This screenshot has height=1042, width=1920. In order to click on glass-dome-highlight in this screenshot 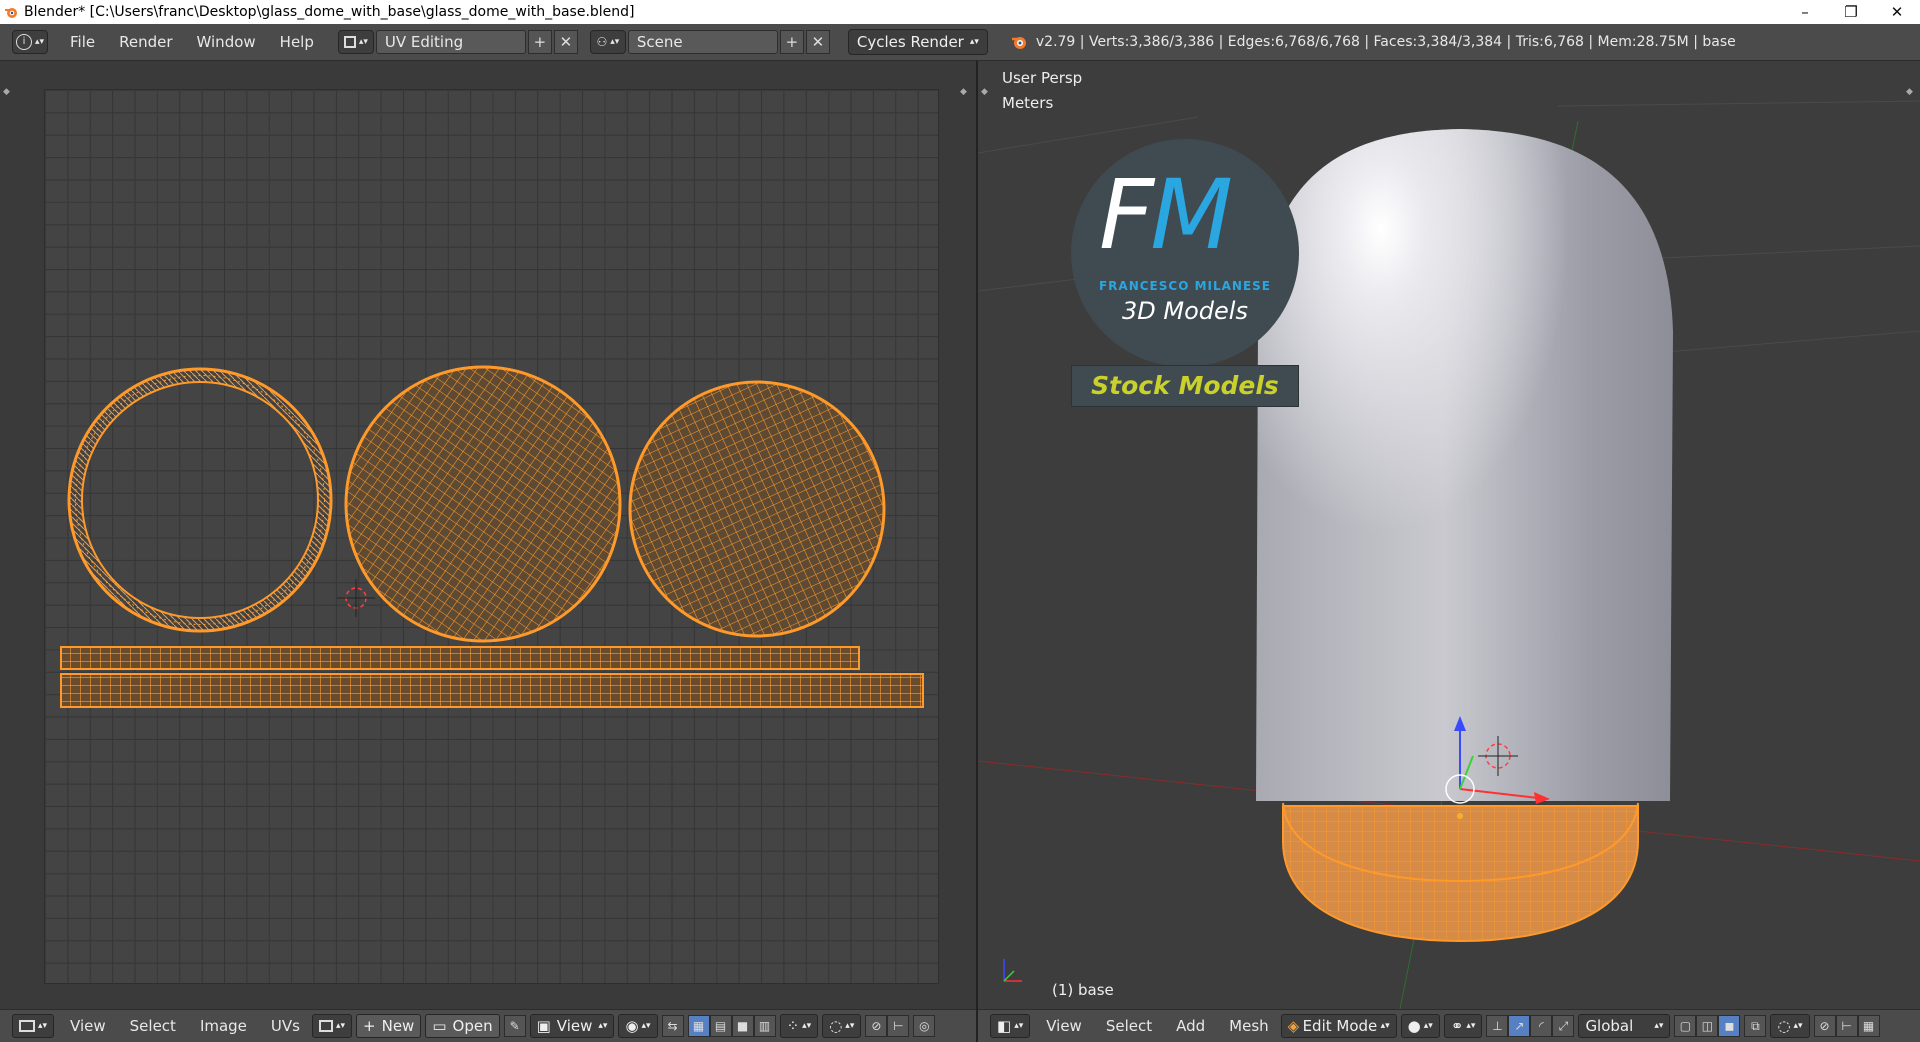, I will do `click(1464, 465)`.